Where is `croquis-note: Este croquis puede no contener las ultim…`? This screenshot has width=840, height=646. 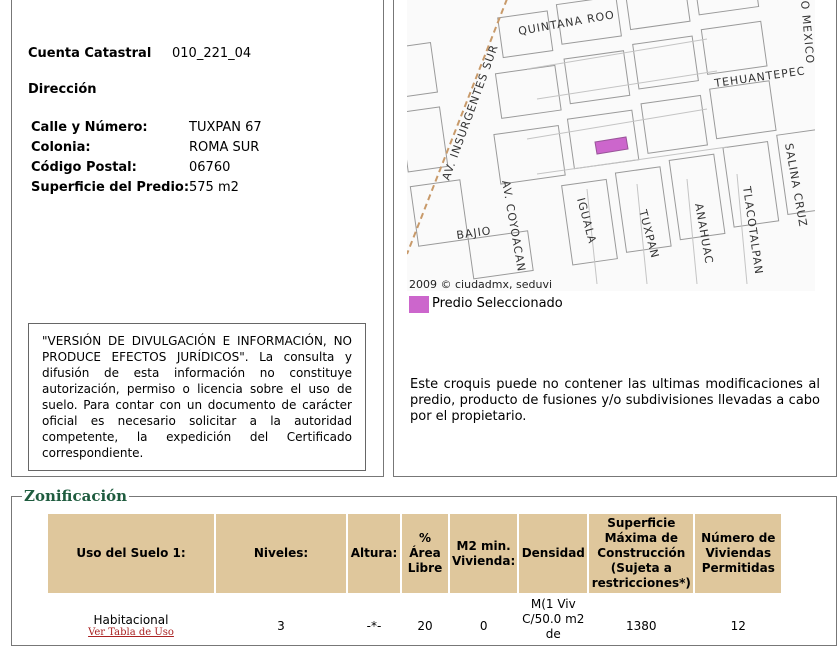 croquis-note: Este croquis puede no contener las ultim… is located at coordinates (615, 400).